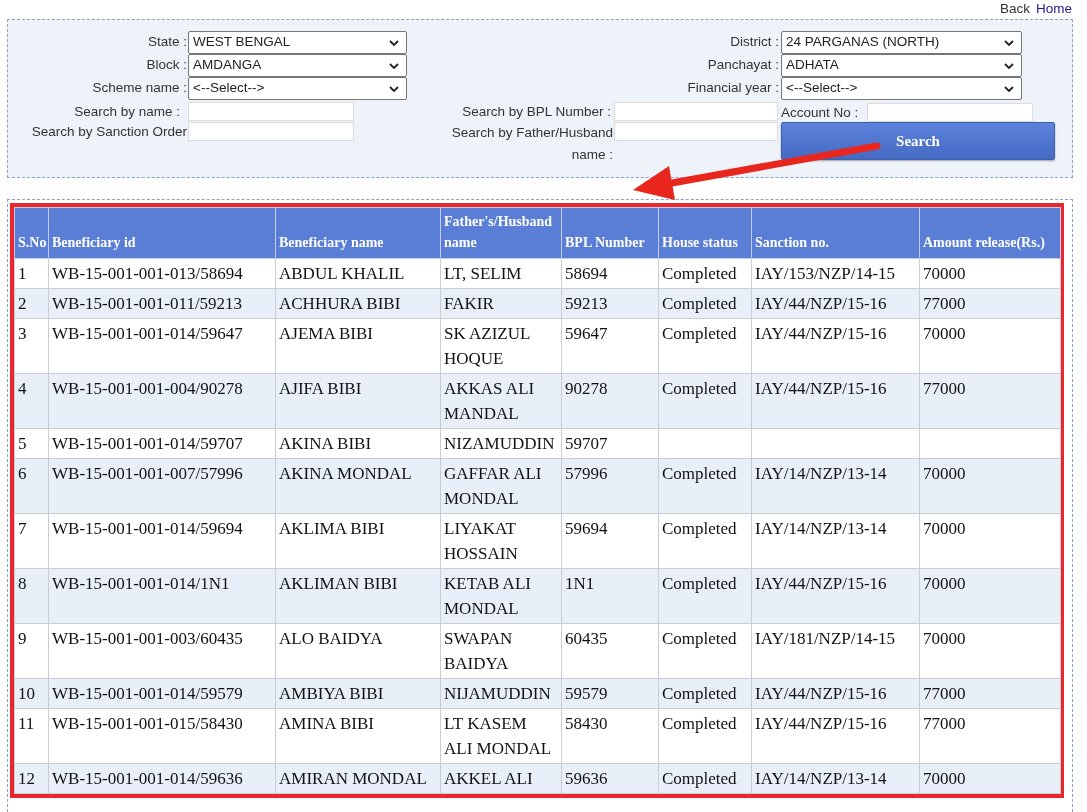 This screenshot has width=1087, height=812. What do you see at coordinates (297, 42) in the screenshot?
I see `dropdown: WEST BENGAL` at bounding box center [297, 42].